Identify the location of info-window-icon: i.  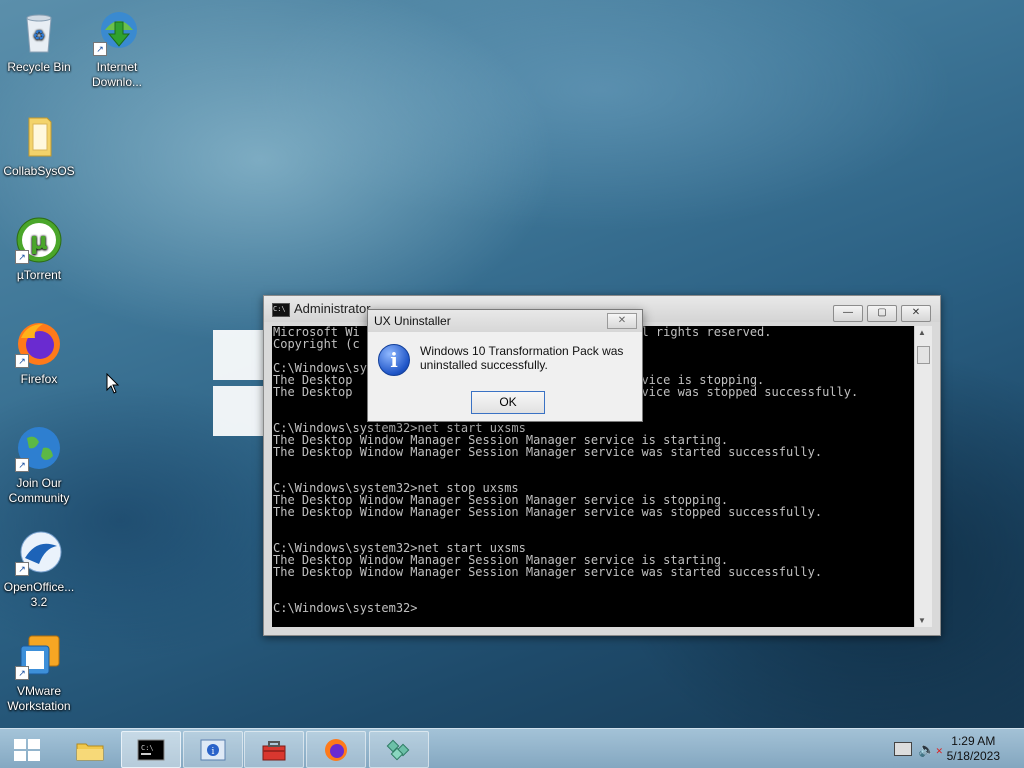
(213, 750).